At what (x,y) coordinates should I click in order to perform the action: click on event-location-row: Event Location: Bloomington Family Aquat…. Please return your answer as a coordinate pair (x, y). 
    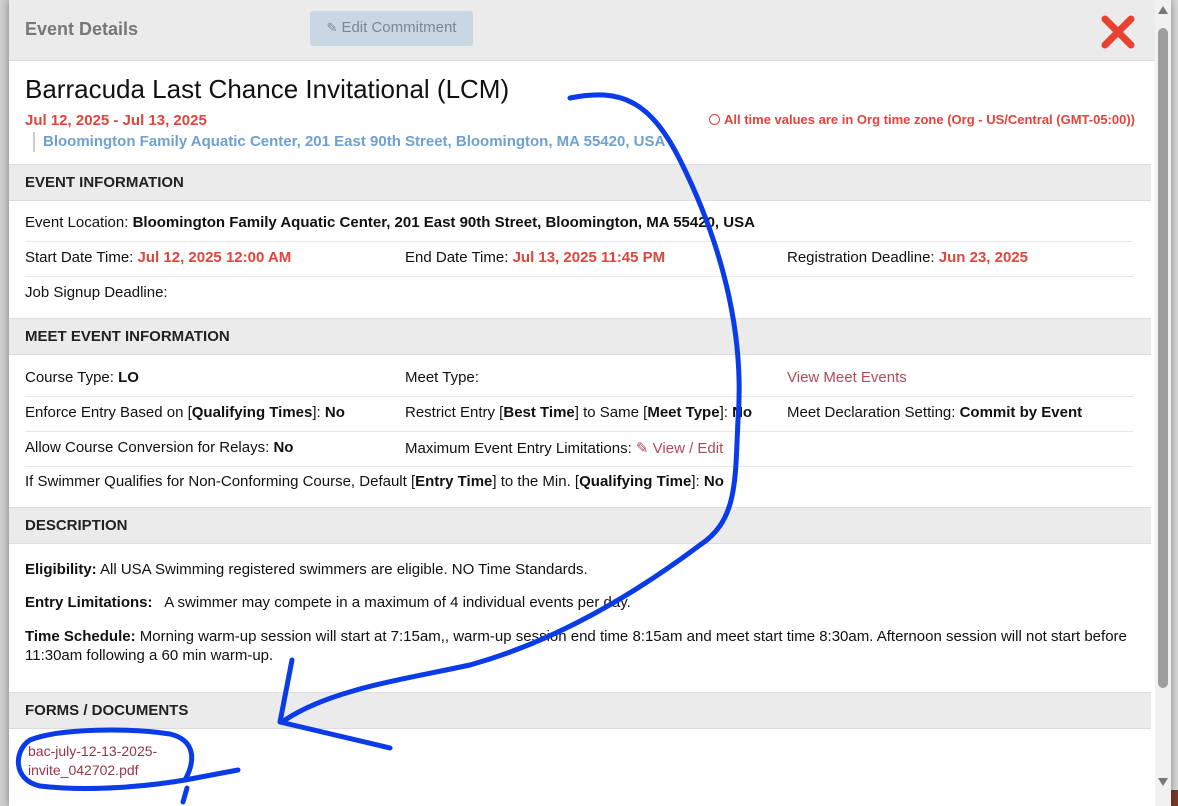
    Looking at the image, I should click on (579, 228).